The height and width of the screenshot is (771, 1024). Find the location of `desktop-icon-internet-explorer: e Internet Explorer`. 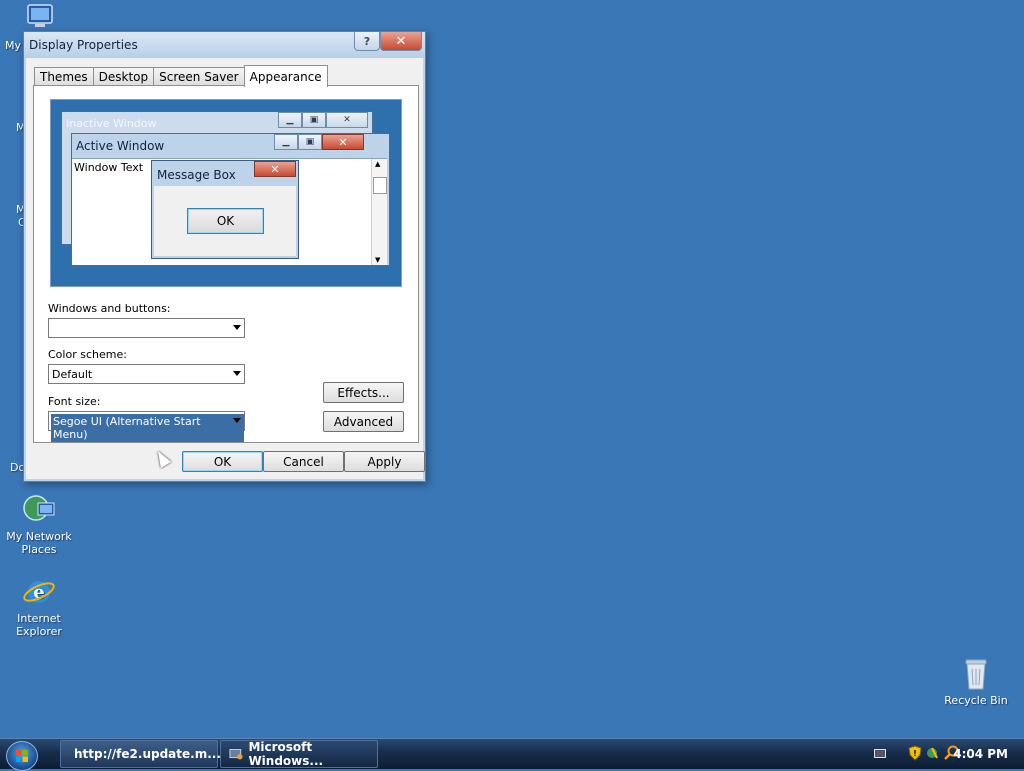

desktop-icon-internet-explorer: e Internet Explorer is located at coordinates (39, 606).